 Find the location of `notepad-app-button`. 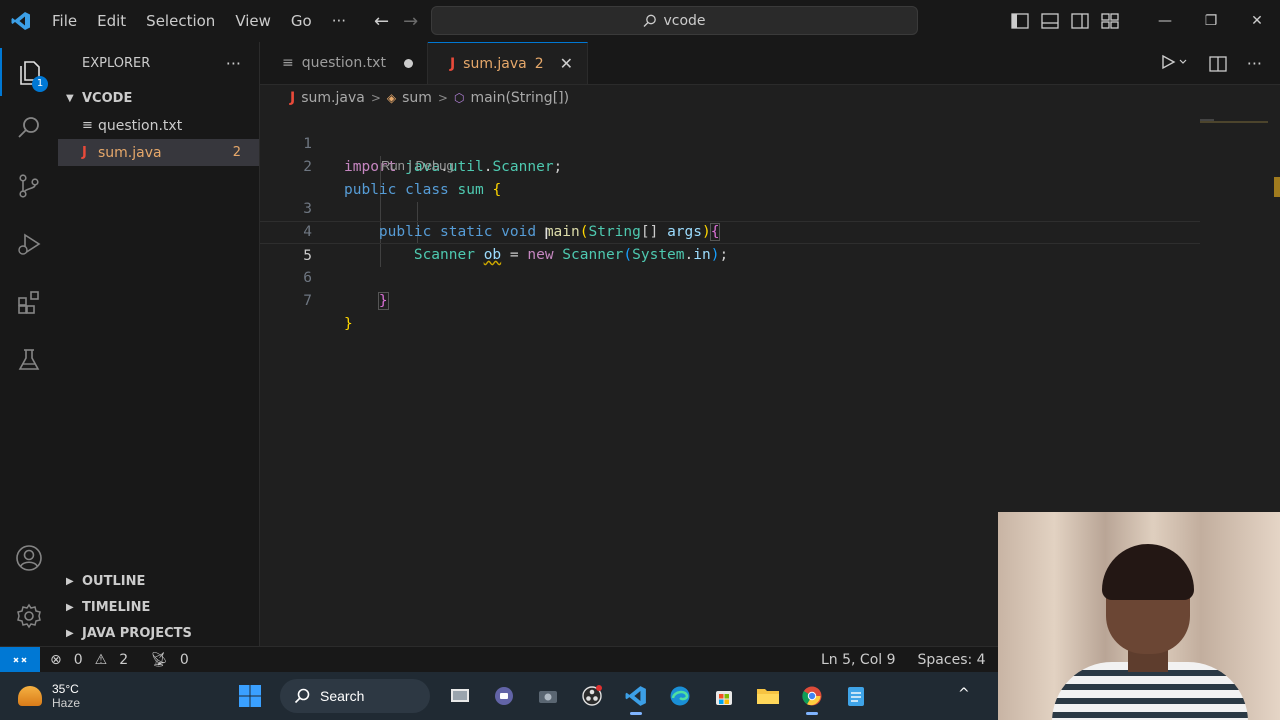

notepad-app-button is located at coordinates (856, 696).